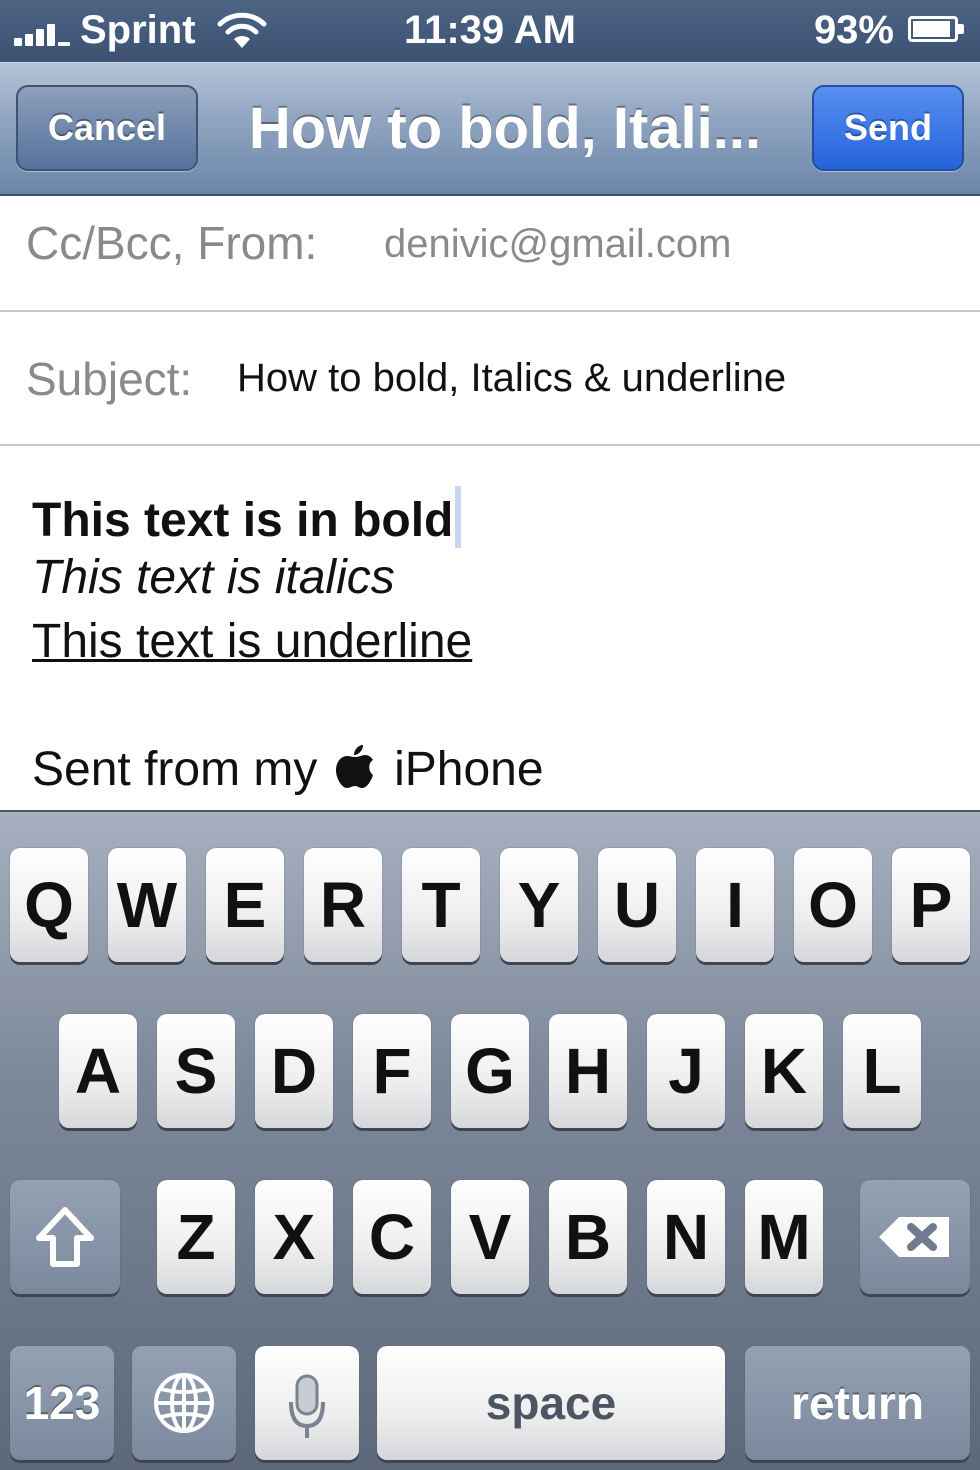 The image size is (980, 1470). I want to click on signature: Sent from my iPhone, so click(288, 769).